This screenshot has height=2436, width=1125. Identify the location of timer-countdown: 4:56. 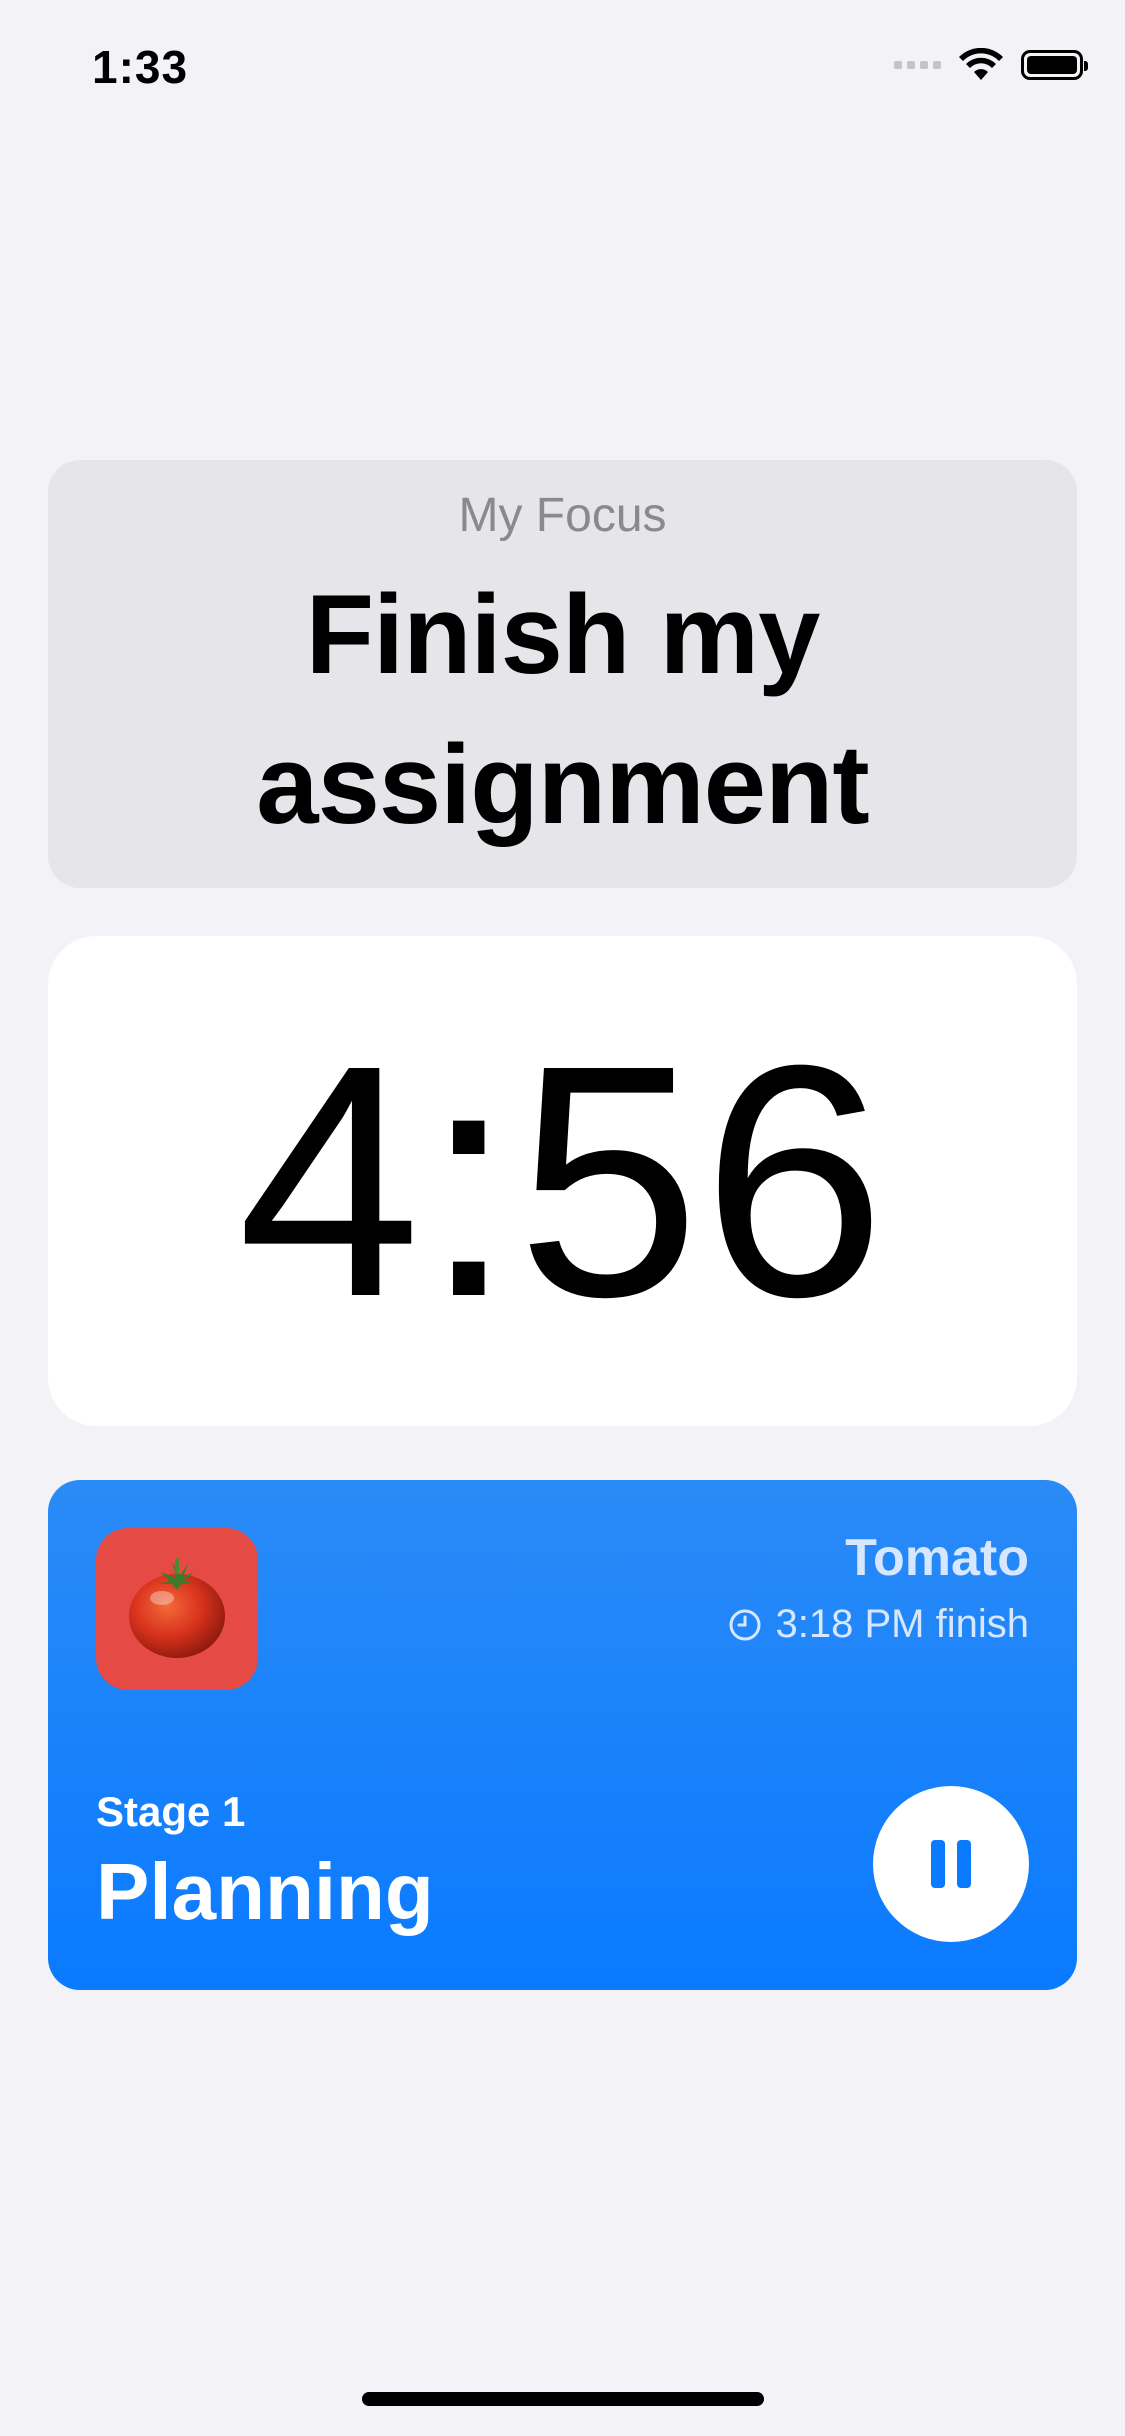
(562, 1180).